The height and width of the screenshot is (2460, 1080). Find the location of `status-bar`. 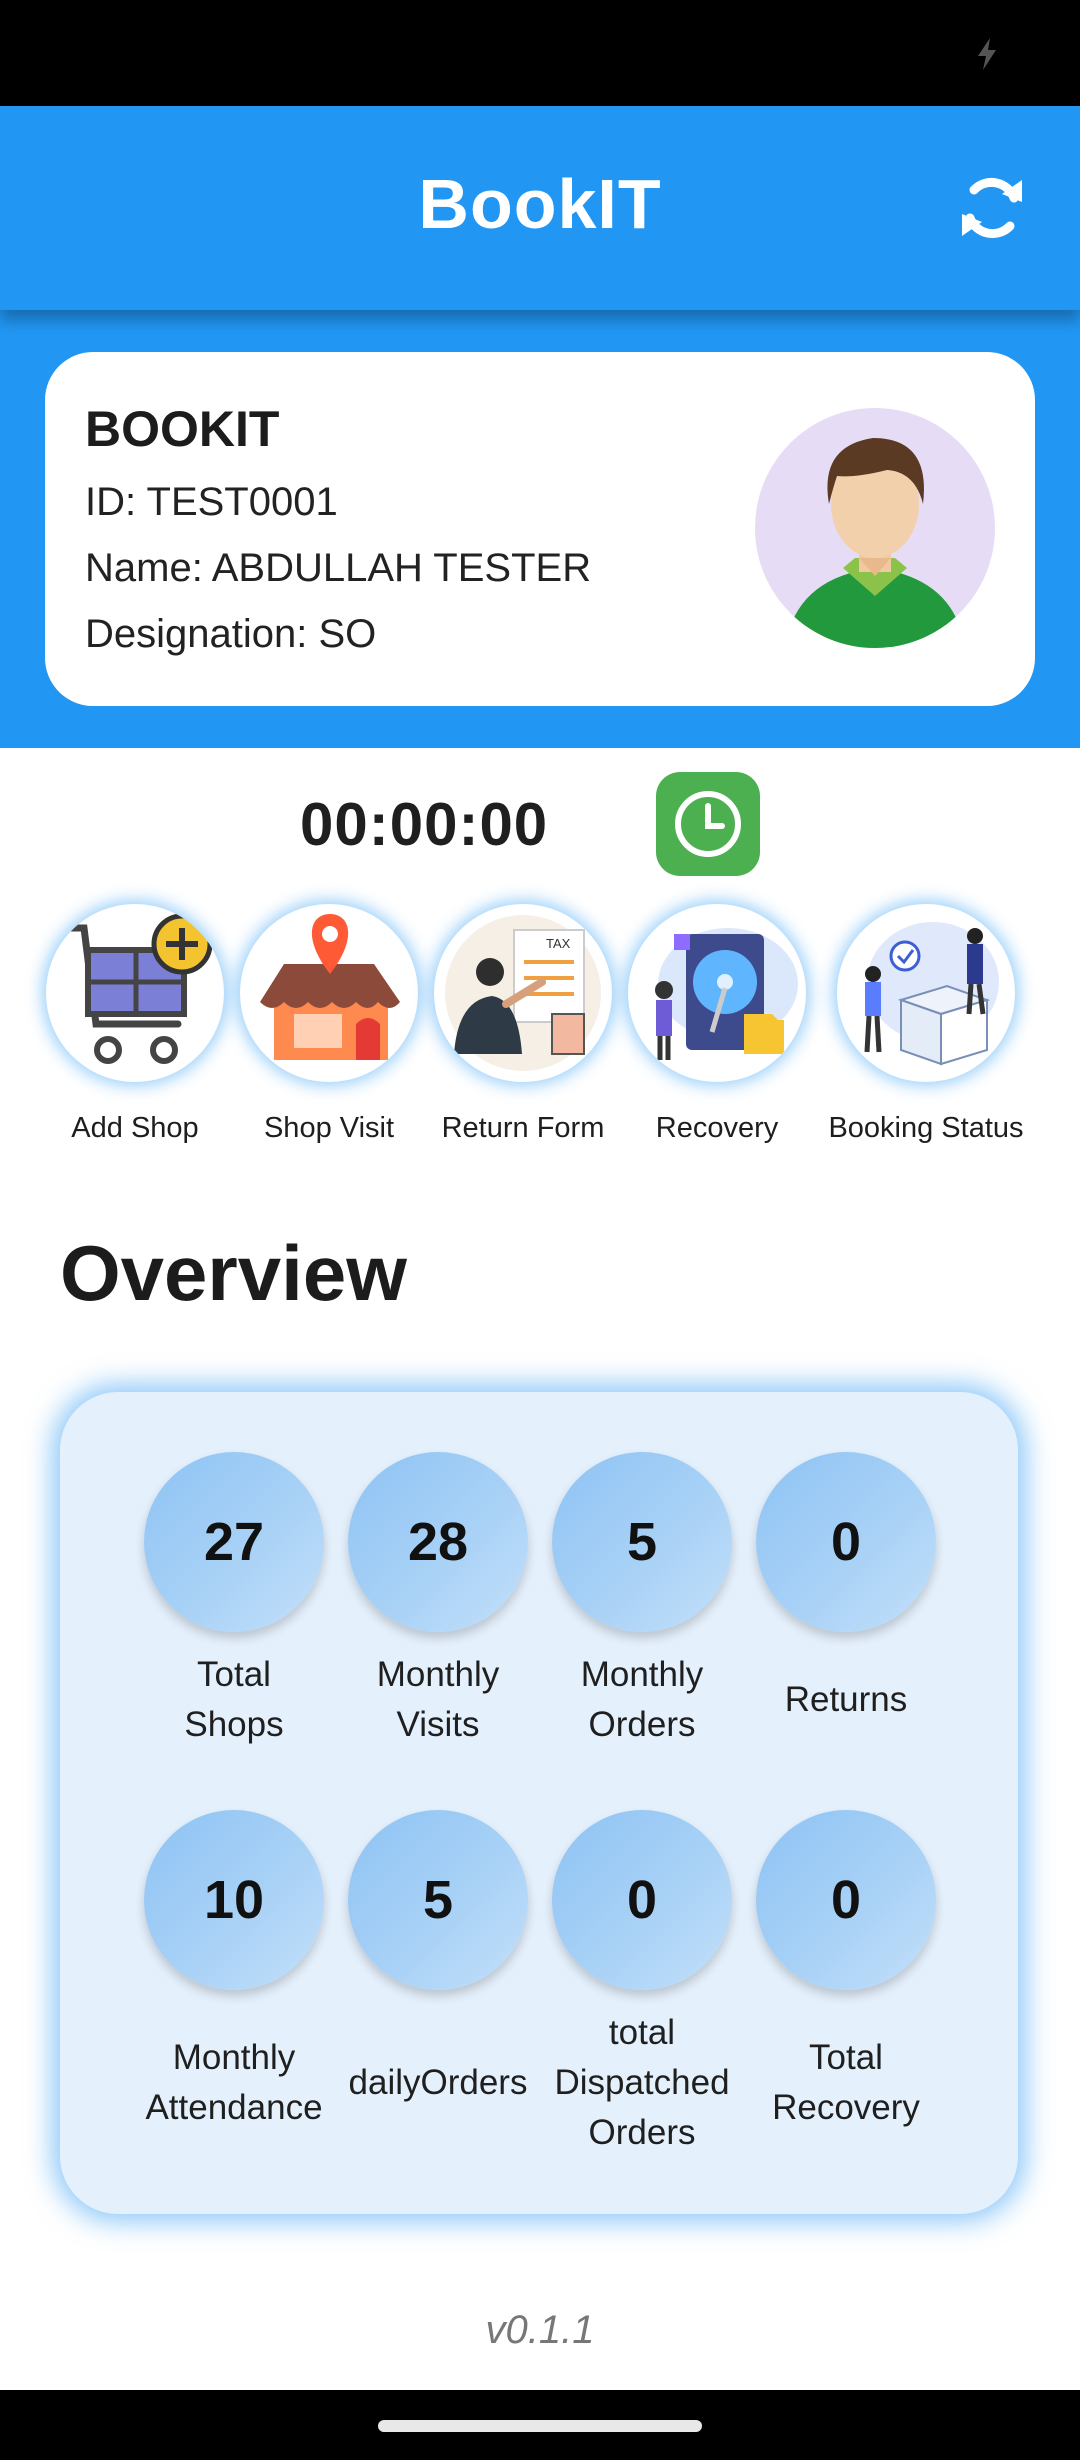

status-bar is located at coordinates (540, 53).